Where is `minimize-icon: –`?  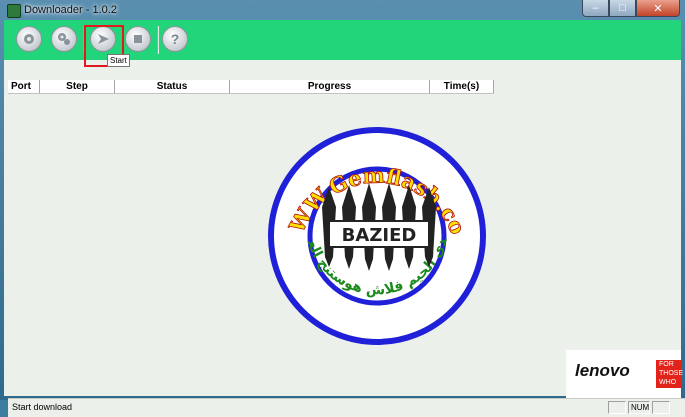 minimize-icon: – is located at coordinates (595, 8).